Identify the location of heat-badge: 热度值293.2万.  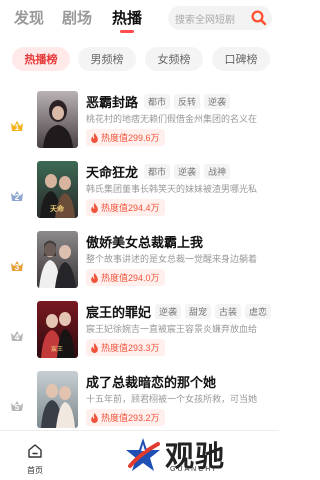
(125, 417).